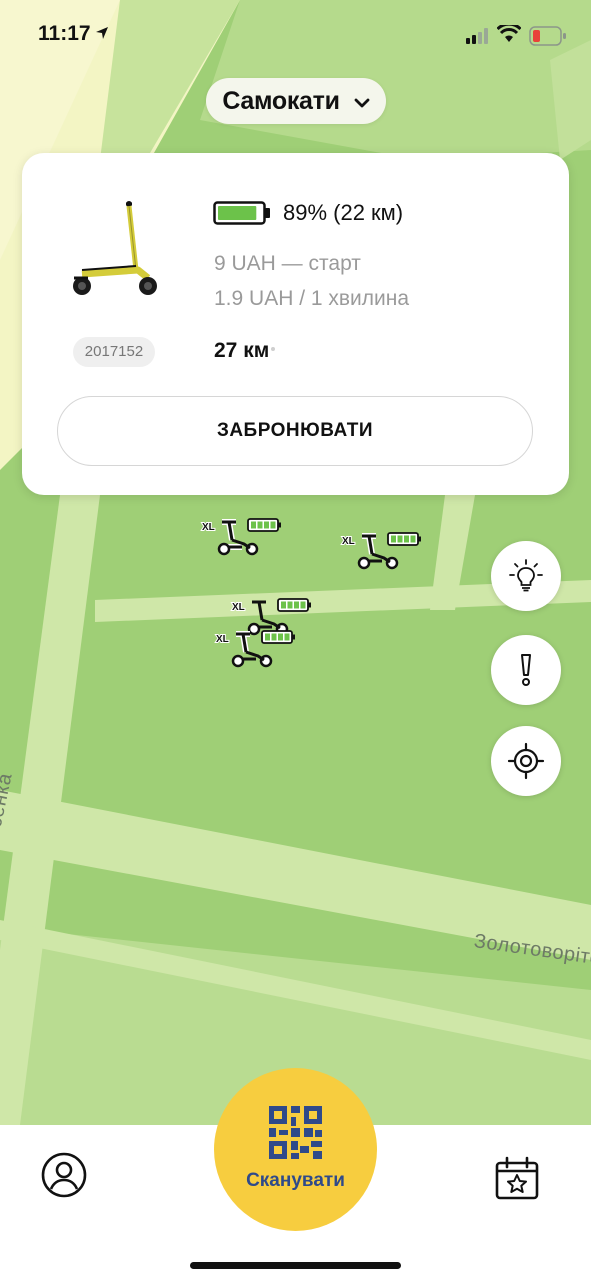 Image resolution: width=591 pixels, height=1280 pixels. I want to click on favorites-calendar-button, so click(517, 1180).